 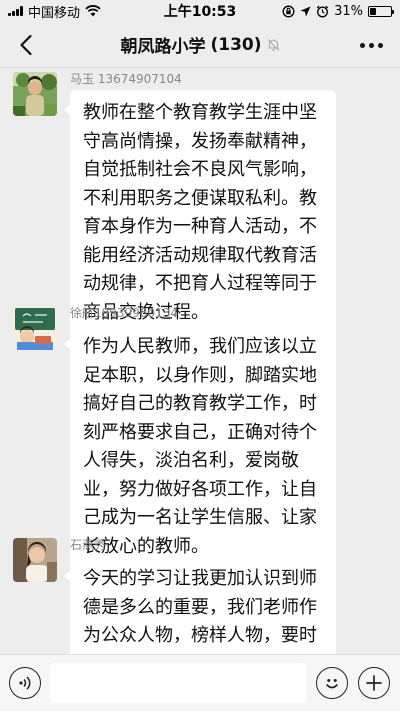 What do you see at coordinates (273, 44) in the screenshot?
I see `mute-bell-icon` at bounding box center [273, 44].